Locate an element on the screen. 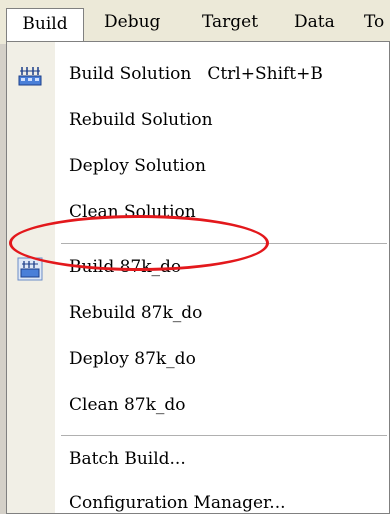 Image resolution: width=390 pixels, height=529 pixels. menu-debug-label: Debug is located at coordinates (132, 22).